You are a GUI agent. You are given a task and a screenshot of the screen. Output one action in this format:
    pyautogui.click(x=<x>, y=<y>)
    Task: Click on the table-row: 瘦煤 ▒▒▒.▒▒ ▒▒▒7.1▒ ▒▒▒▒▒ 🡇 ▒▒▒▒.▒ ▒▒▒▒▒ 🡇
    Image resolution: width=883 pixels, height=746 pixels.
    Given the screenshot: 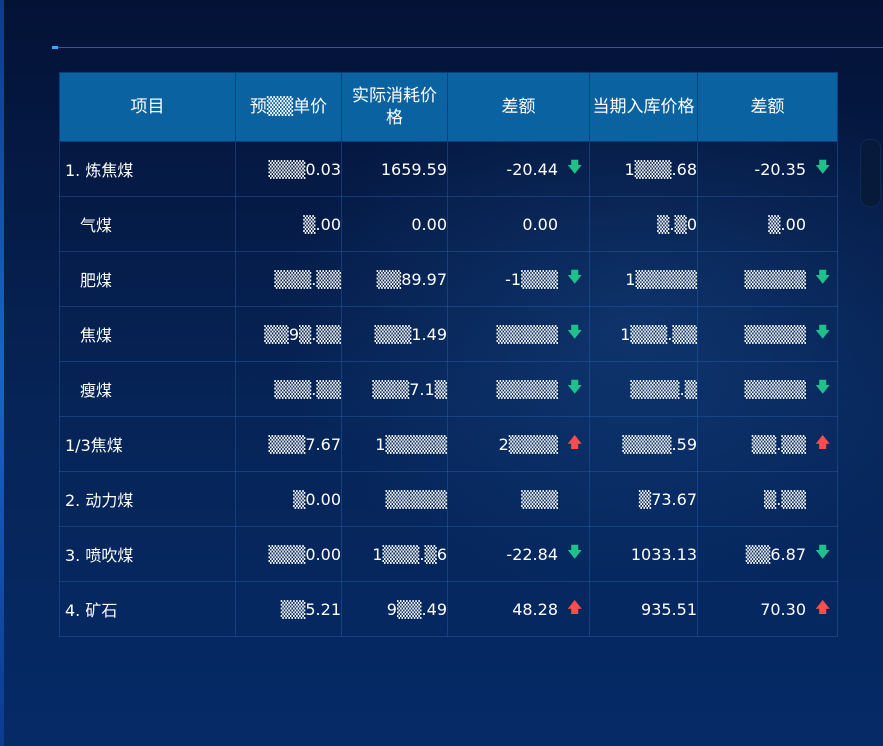 What is the action you would take?
    pyautogui.click(x=448, y=389)
    